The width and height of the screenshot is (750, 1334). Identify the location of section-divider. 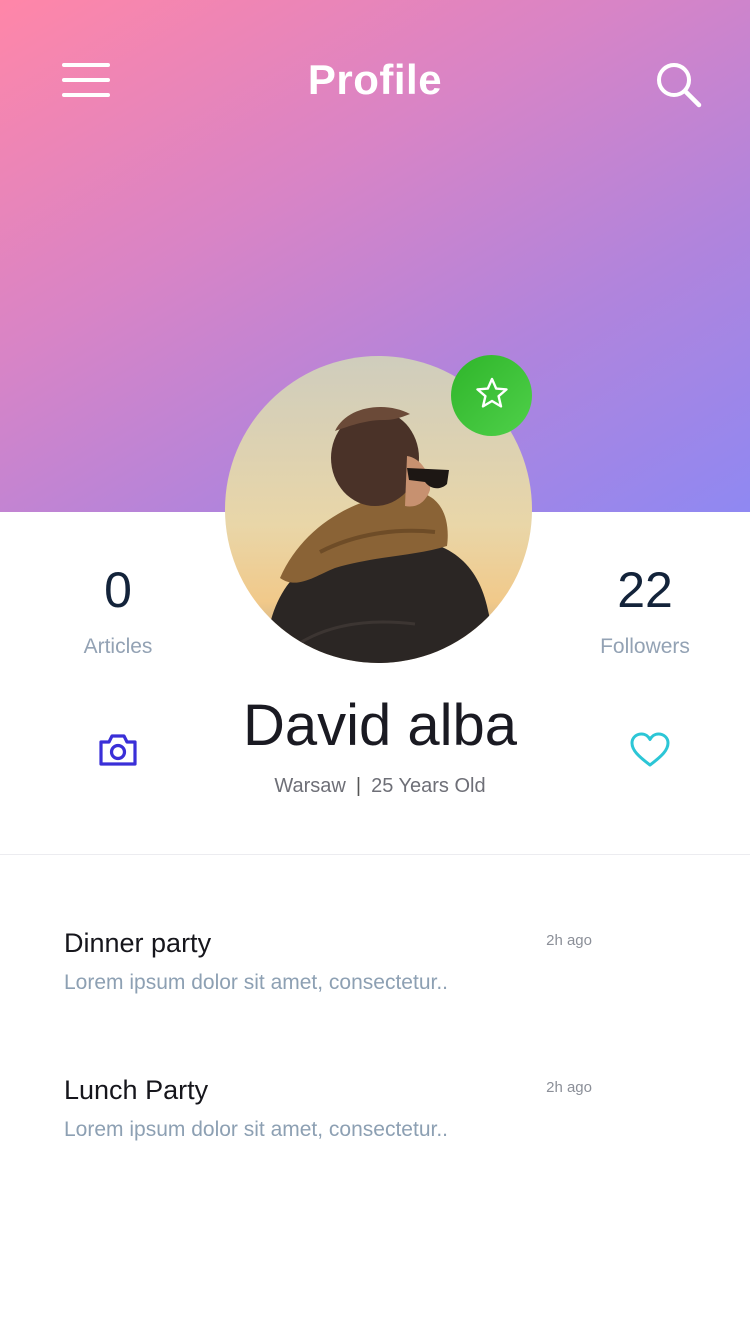
(375, 854).